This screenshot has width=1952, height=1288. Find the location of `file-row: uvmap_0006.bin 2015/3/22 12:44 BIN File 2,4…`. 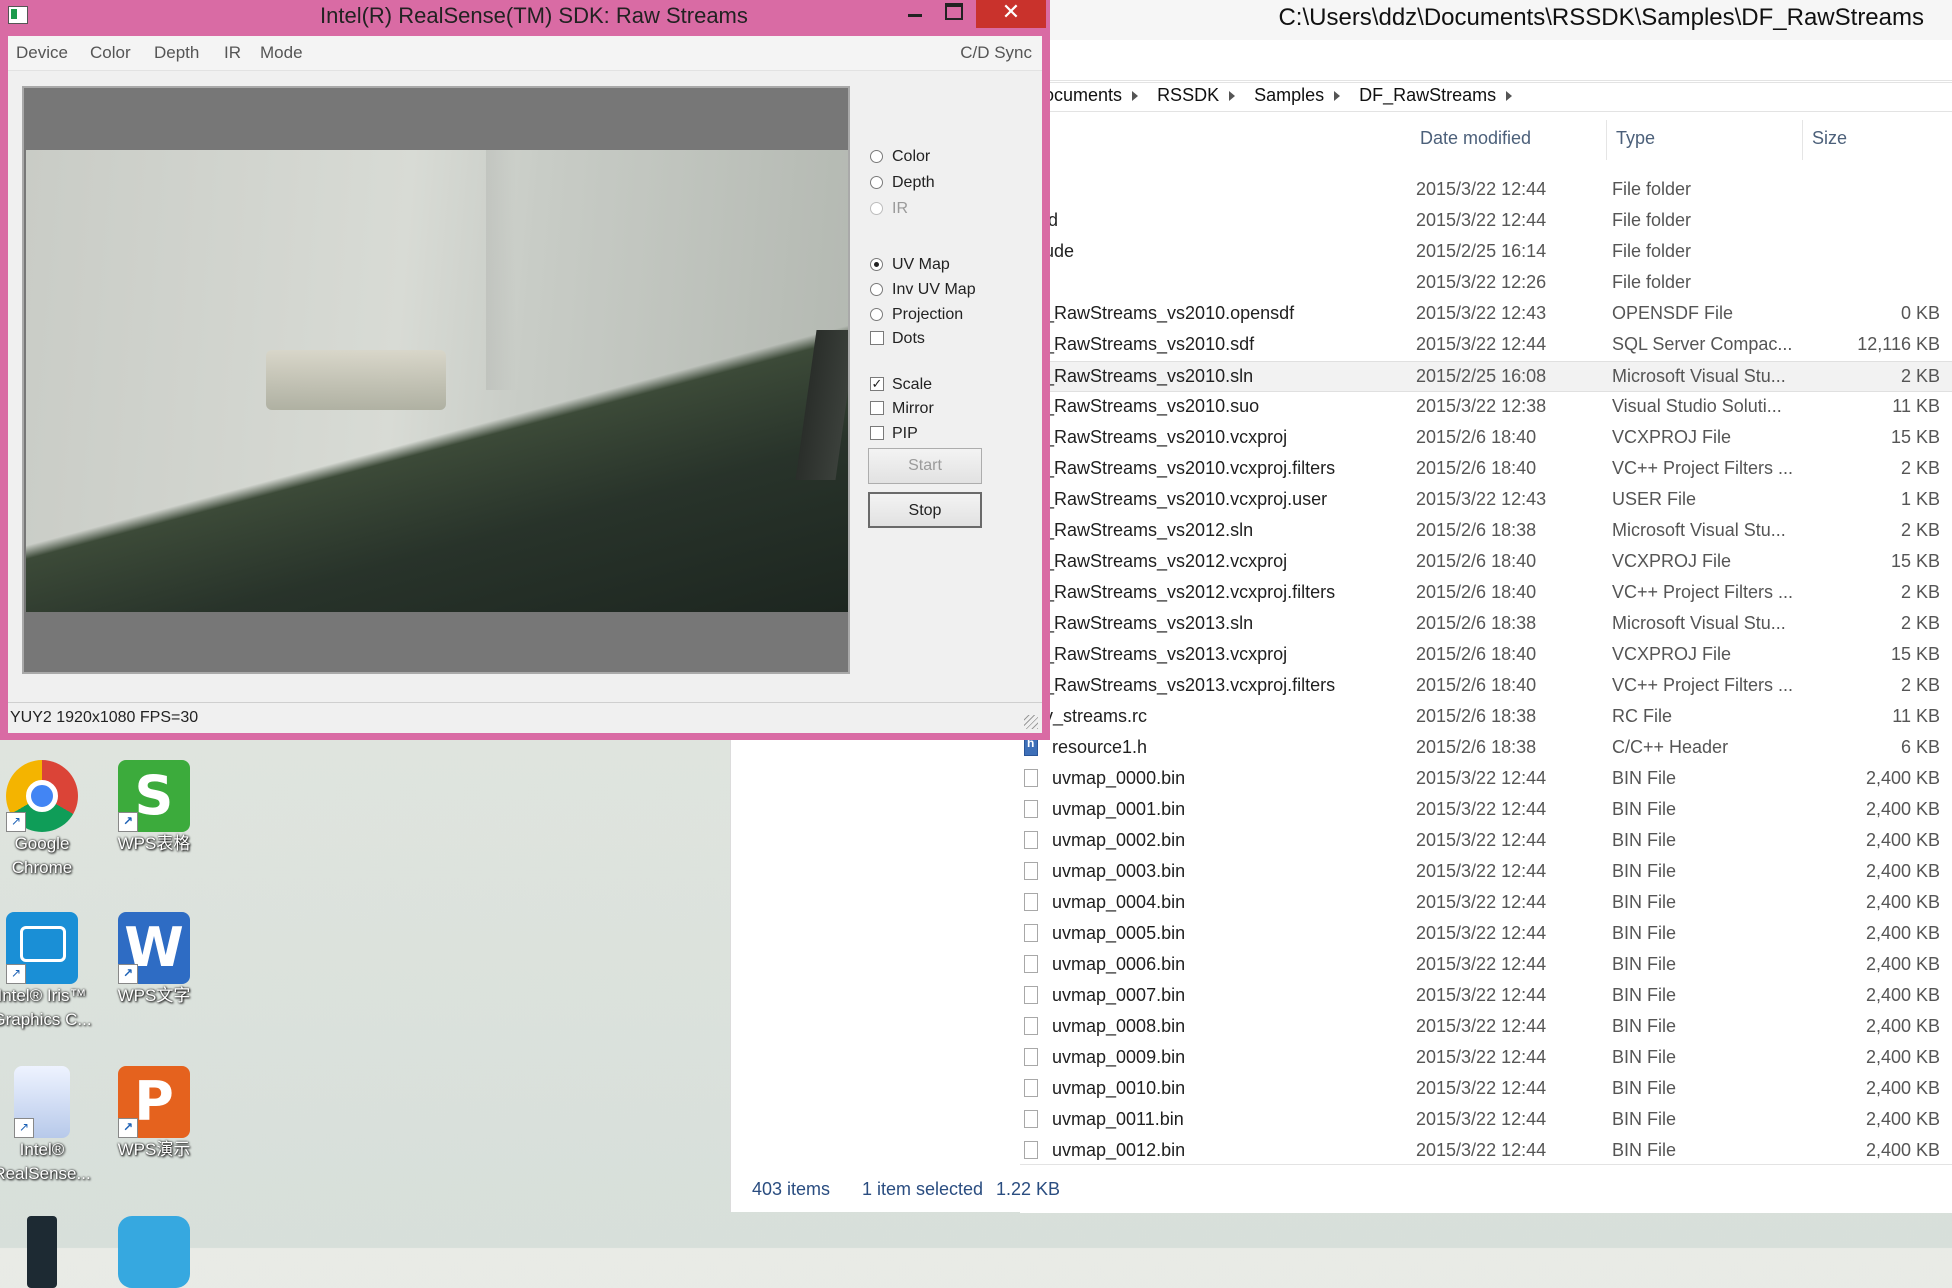

file-row: uvmap_0006.bin 2015/3/22 12:44 BIN File 2,4… is located at coordinates (1486, 965).